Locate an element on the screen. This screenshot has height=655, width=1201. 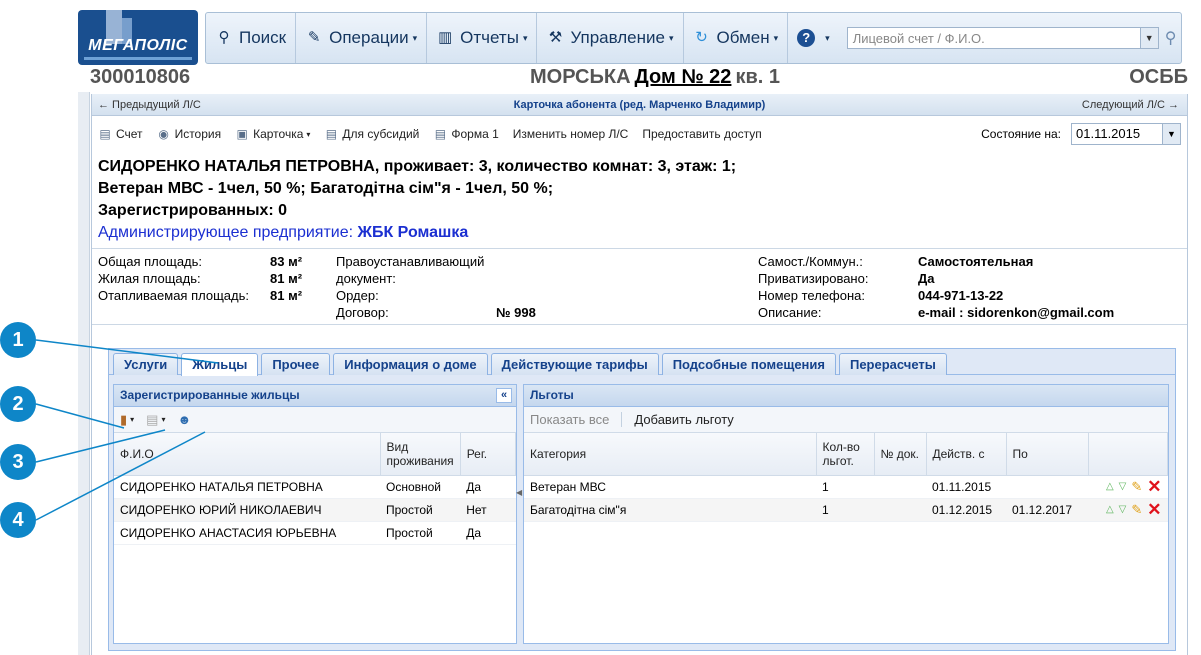
exchange-menu: ↻ Обмен ▾ is located at coordinates (736, 38).